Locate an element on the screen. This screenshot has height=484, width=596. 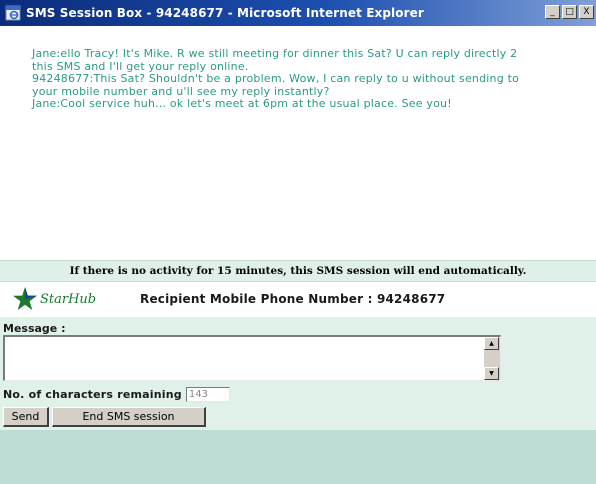
characters-remaining-field: 143 is located at coordinates (207, 394).